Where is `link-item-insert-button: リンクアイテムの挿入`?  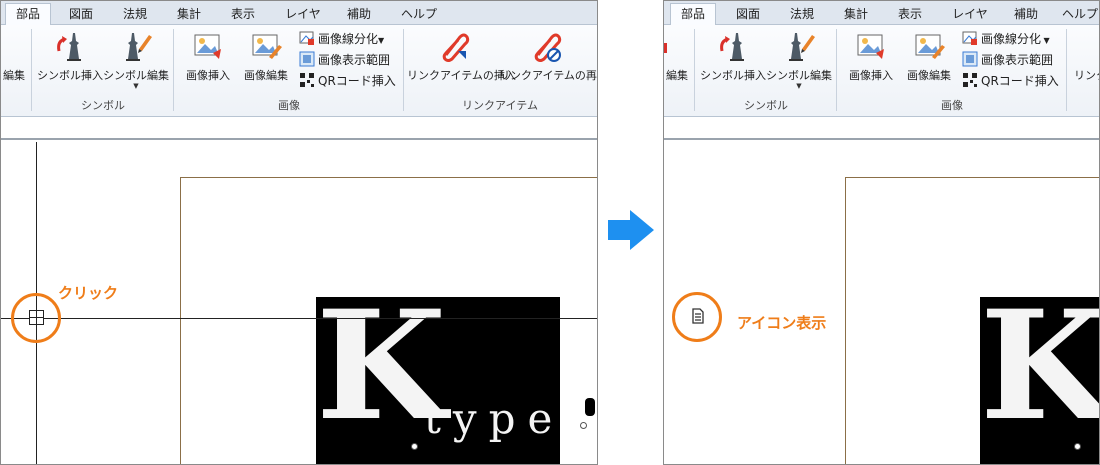 link-item-insert-button: リンクアイテムの挿入 is located at coordinates (461, 61).